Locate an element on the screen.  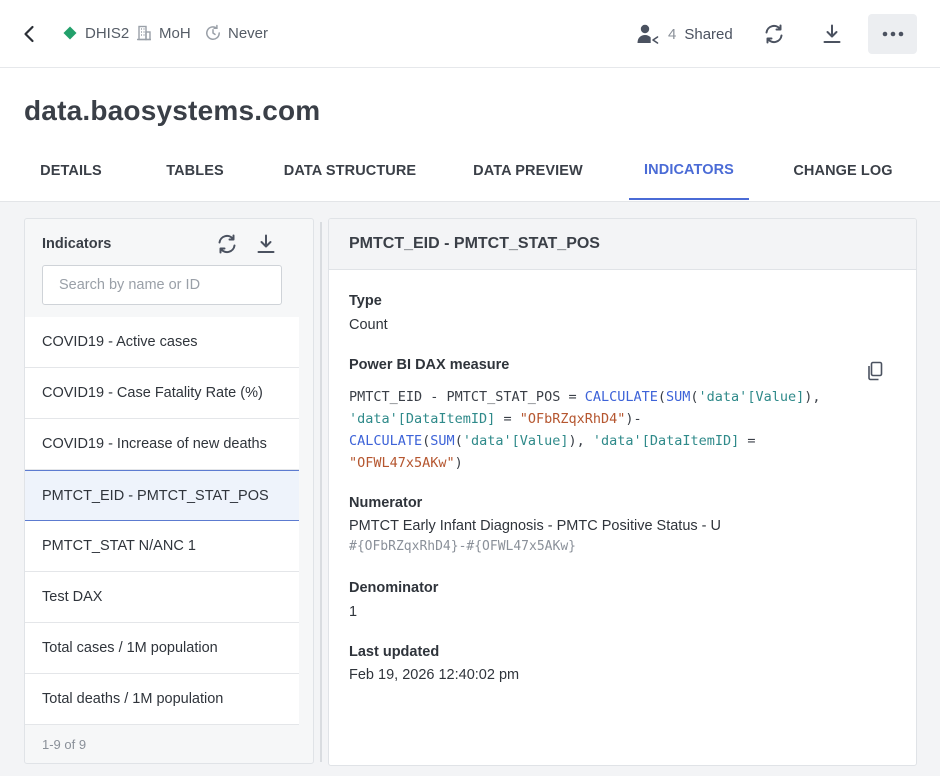
top-bar: DHIS2 MoH Never 4 Shared is located at coordinates (470, 34).